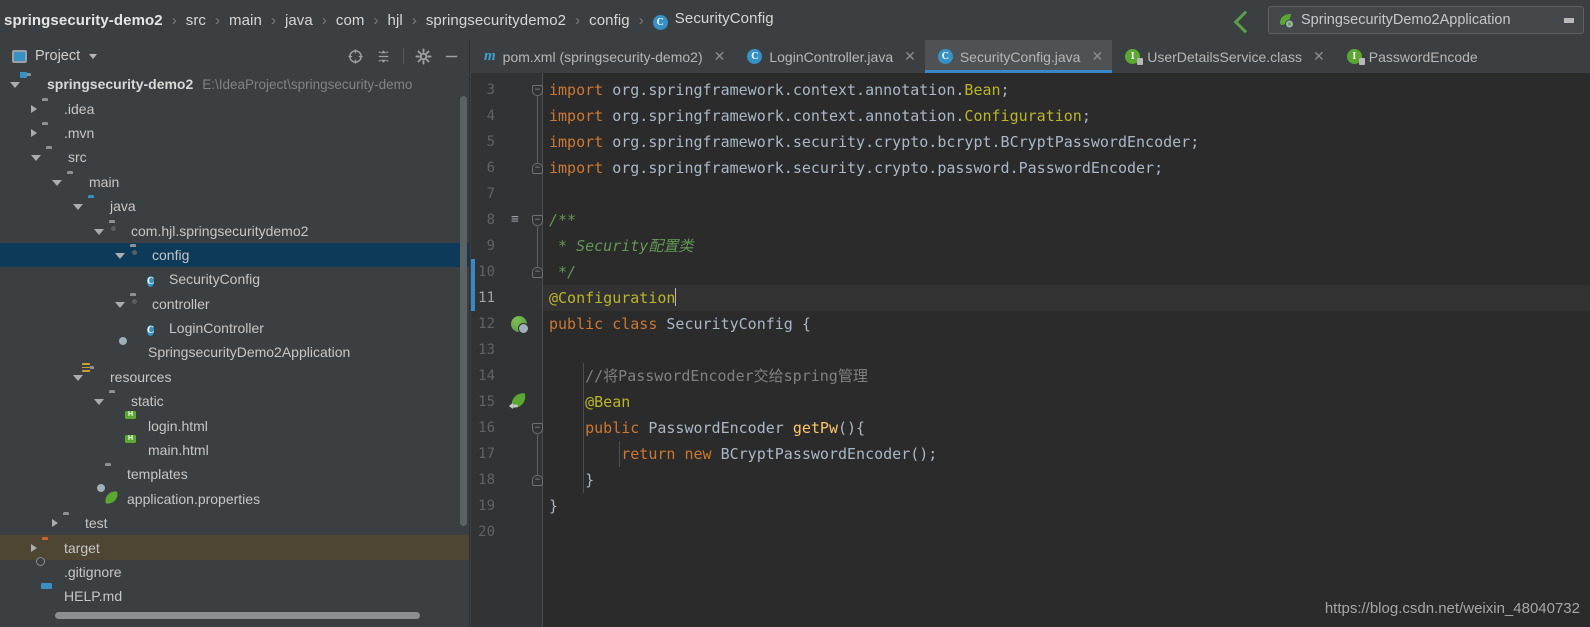  I want to click on back-arrow-icon, so click(1245, 20).